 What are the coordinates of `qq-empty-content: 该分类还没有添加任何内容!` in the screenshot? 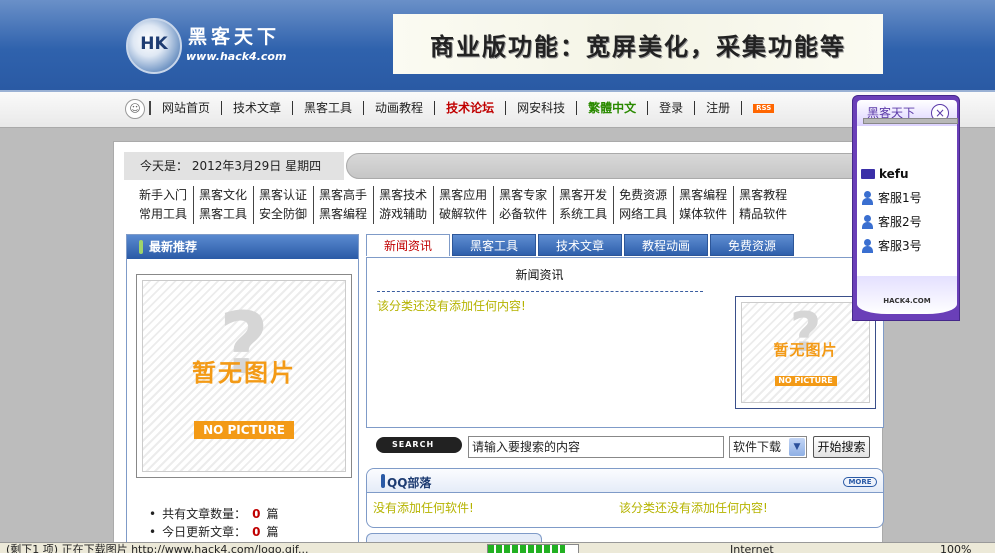 It's located at (693, 508).